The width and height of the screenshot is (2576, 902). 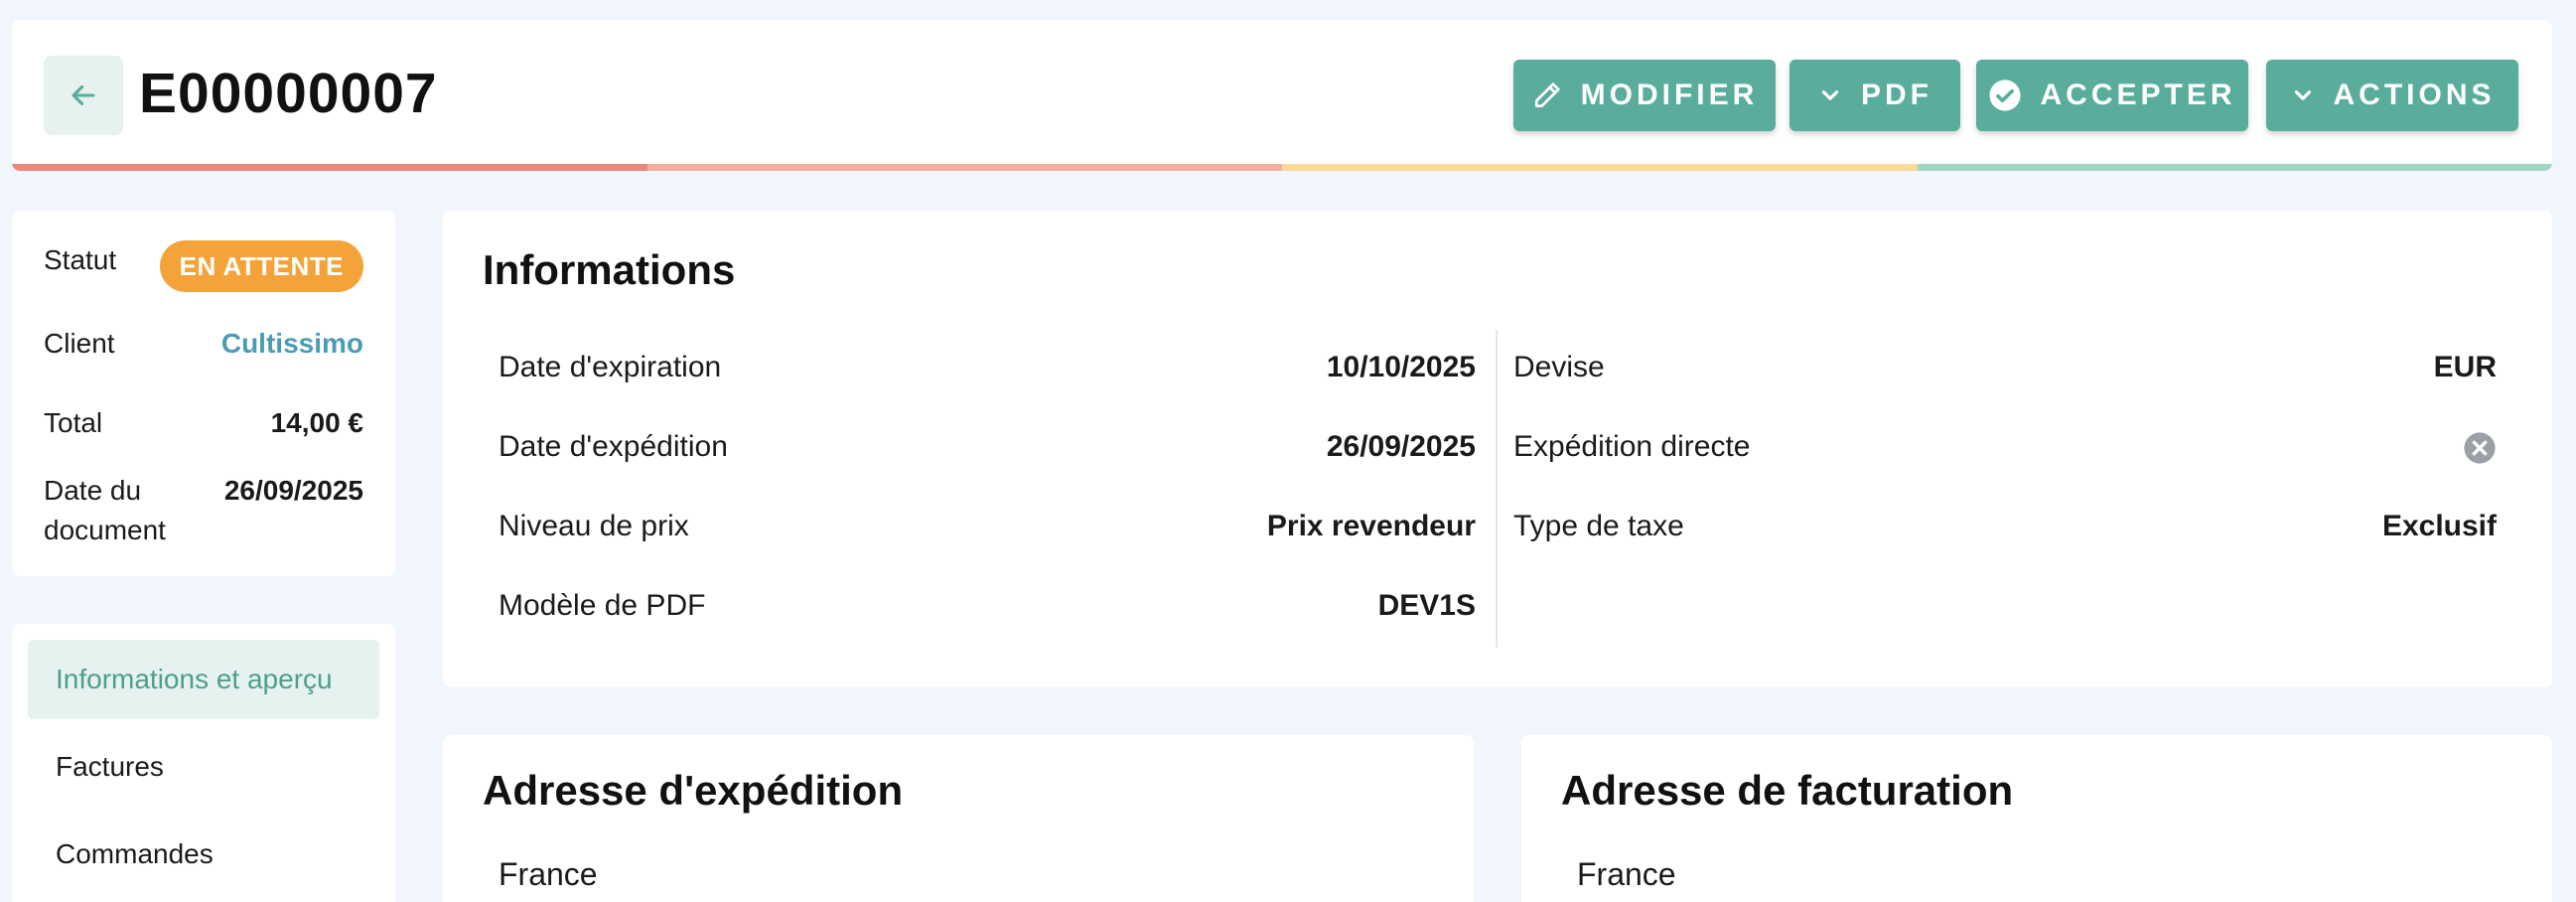 I want to click on nav-item-commandes: Commandes, so click(x=203, y=854).